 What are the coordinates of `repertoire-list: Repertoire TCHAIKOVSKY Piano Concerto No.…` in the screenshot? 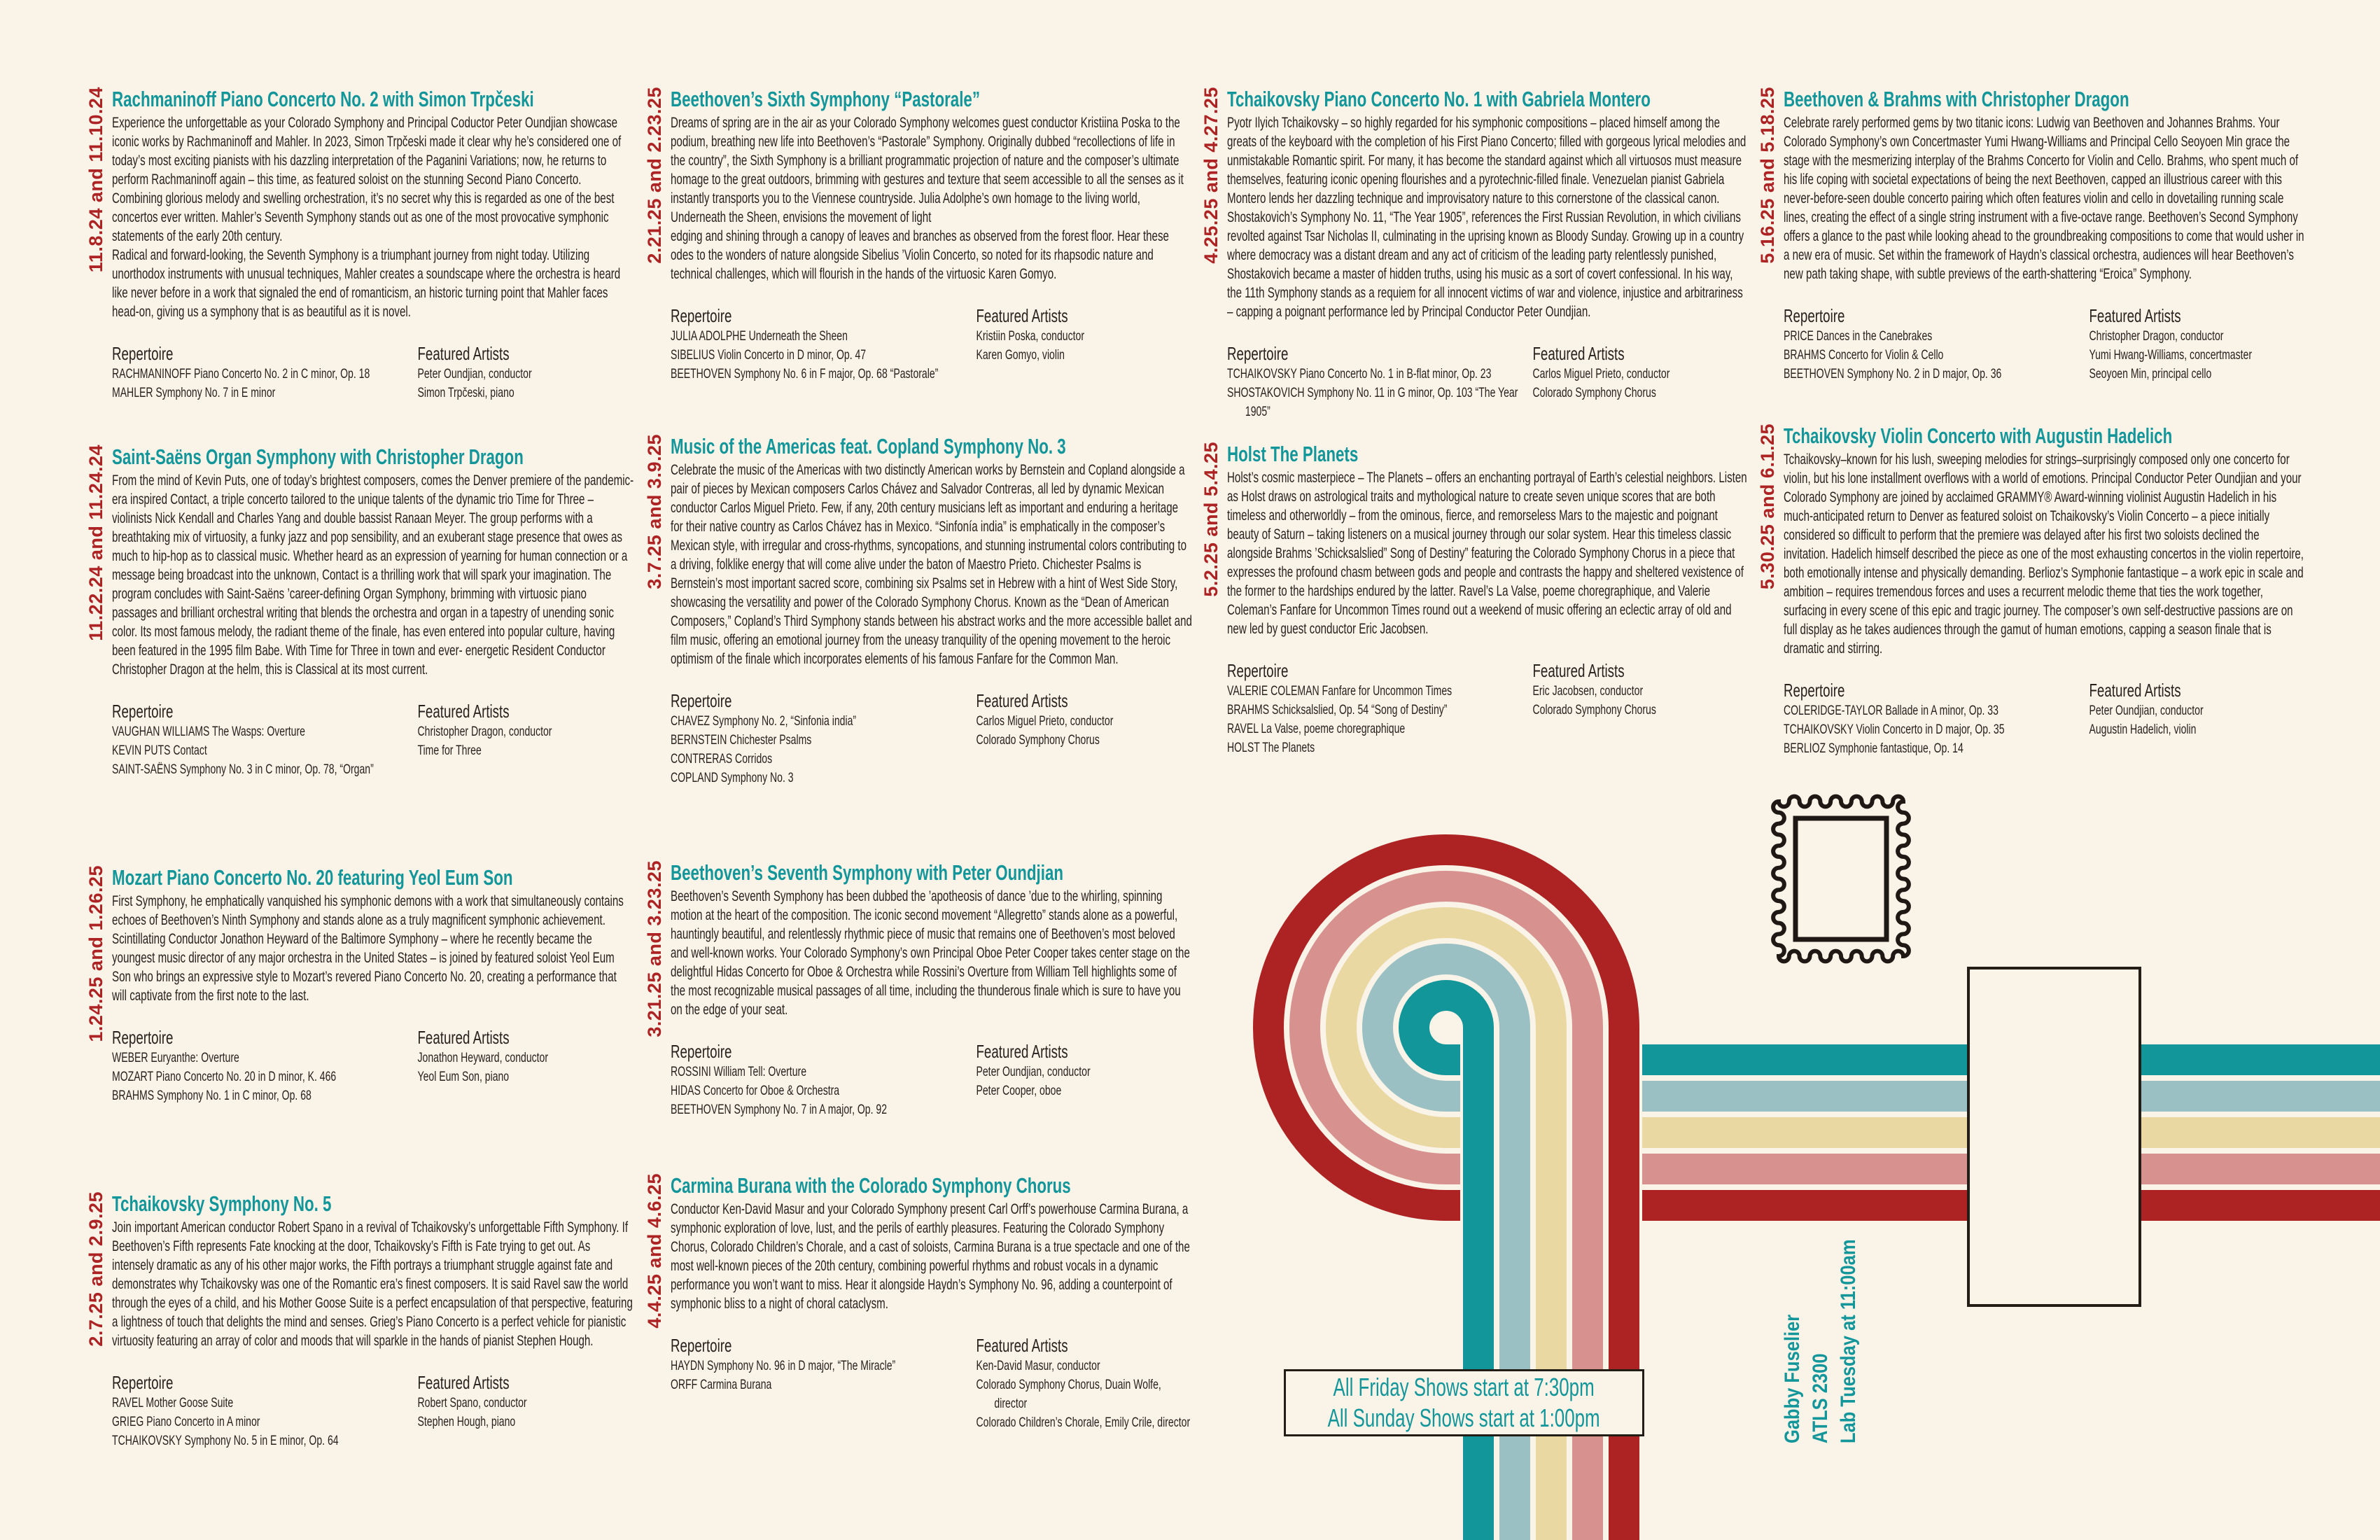 It's located at (1378, 381).